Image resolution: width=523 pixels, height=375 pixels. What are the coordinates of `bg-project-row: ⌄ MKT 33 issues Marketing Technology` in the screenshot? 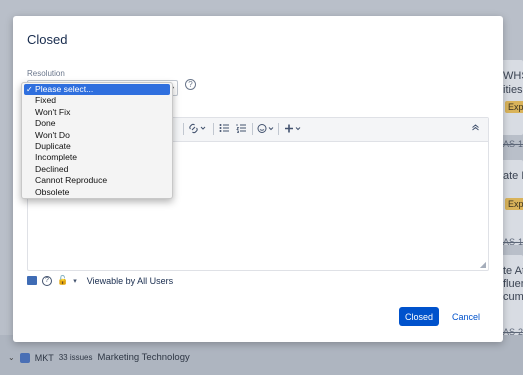 It's located at (99, 357).